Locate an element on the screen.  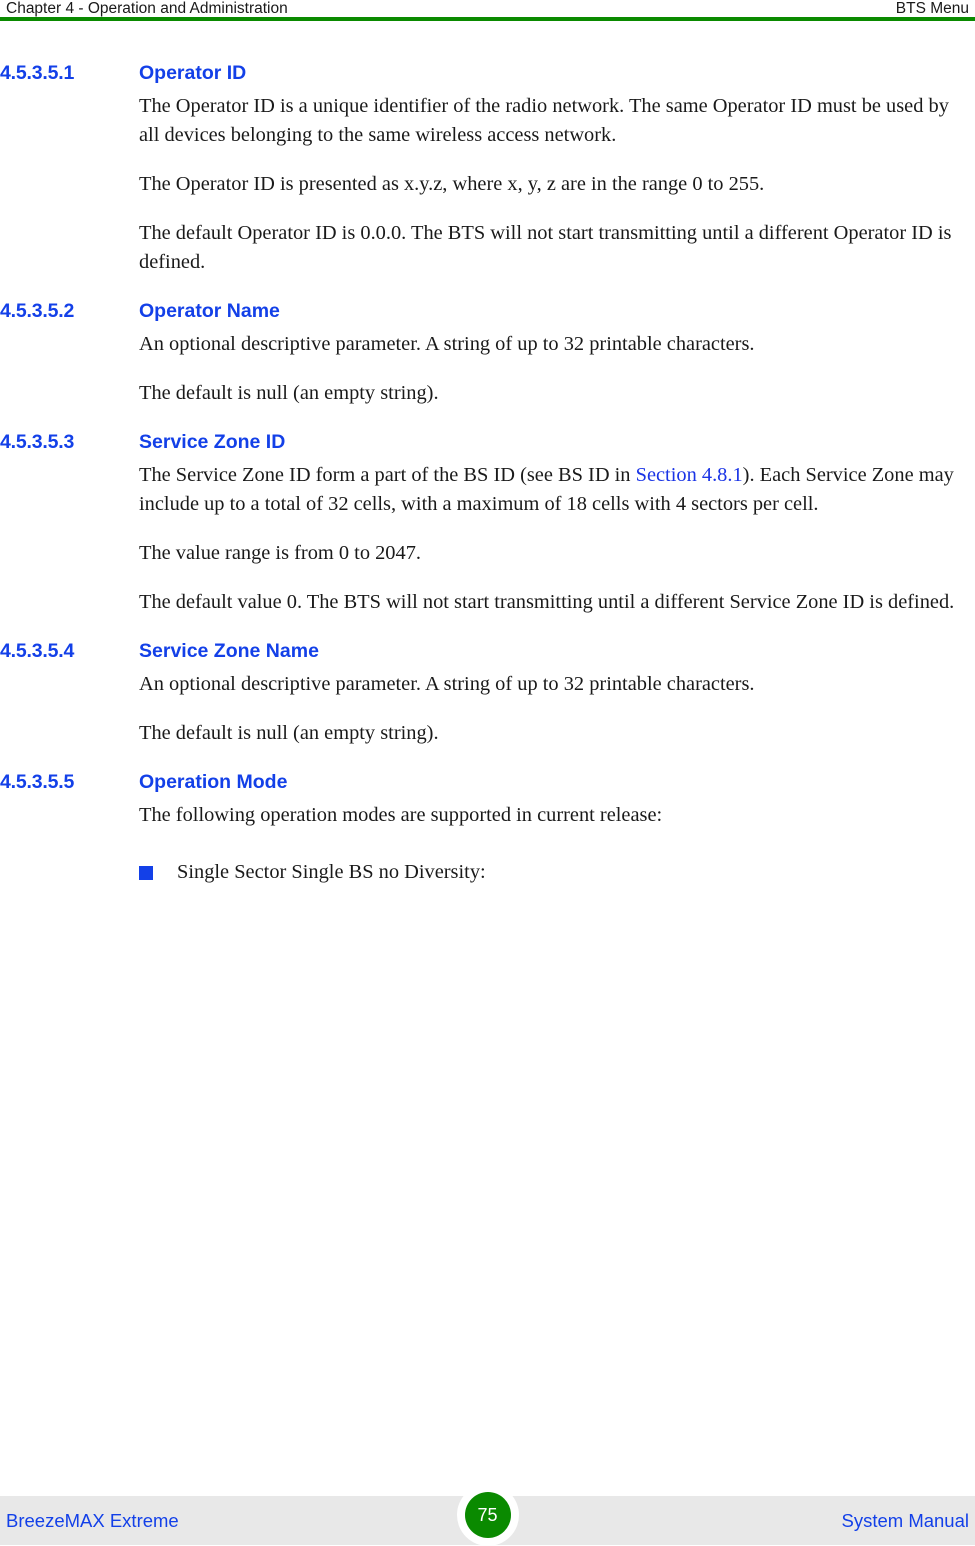
section-heading: 4.5.3.5.1 Operator ID is located at coordinates (487, 73).